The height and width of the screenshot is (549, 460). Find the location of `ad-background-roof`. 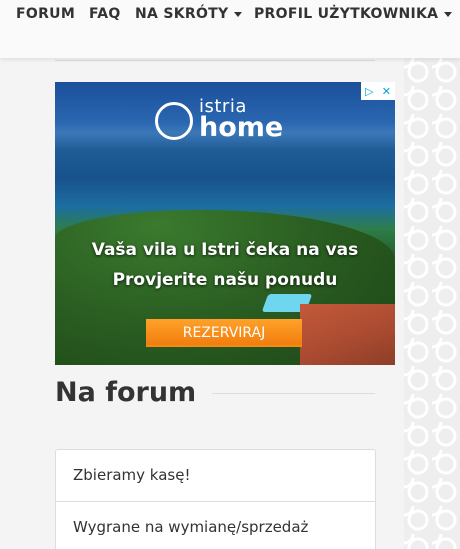

ad-background-roof is located at coordinates (347, 334).